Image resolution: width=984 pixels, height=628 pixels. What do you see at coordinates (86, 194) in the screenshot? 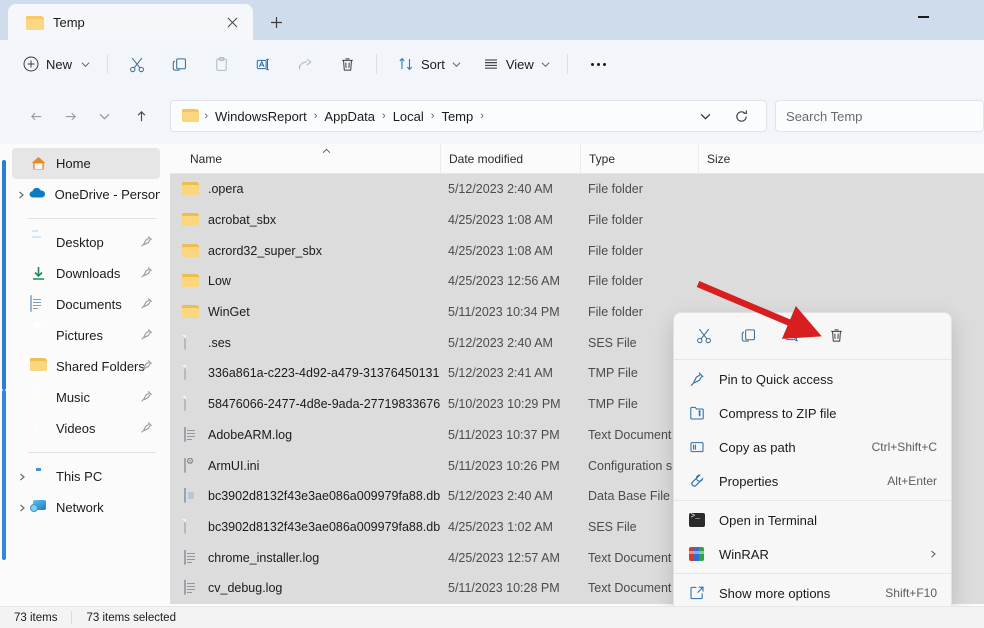
I see `sidebar-item-onedrive: OneDrive - Persona` at bounding box center [86, 194].